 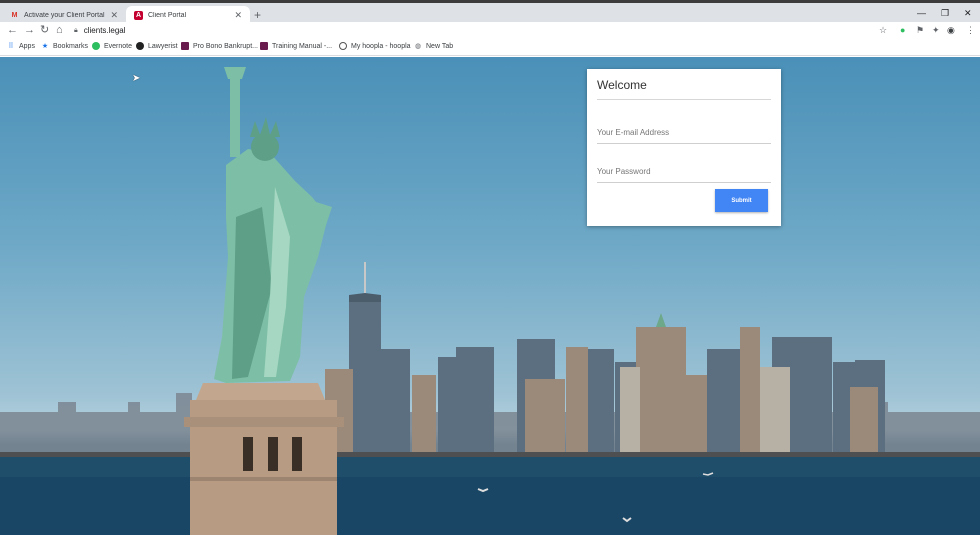 I want to click on address-bar: 🔒︎ clients.legal, so click(x=484, y=30).